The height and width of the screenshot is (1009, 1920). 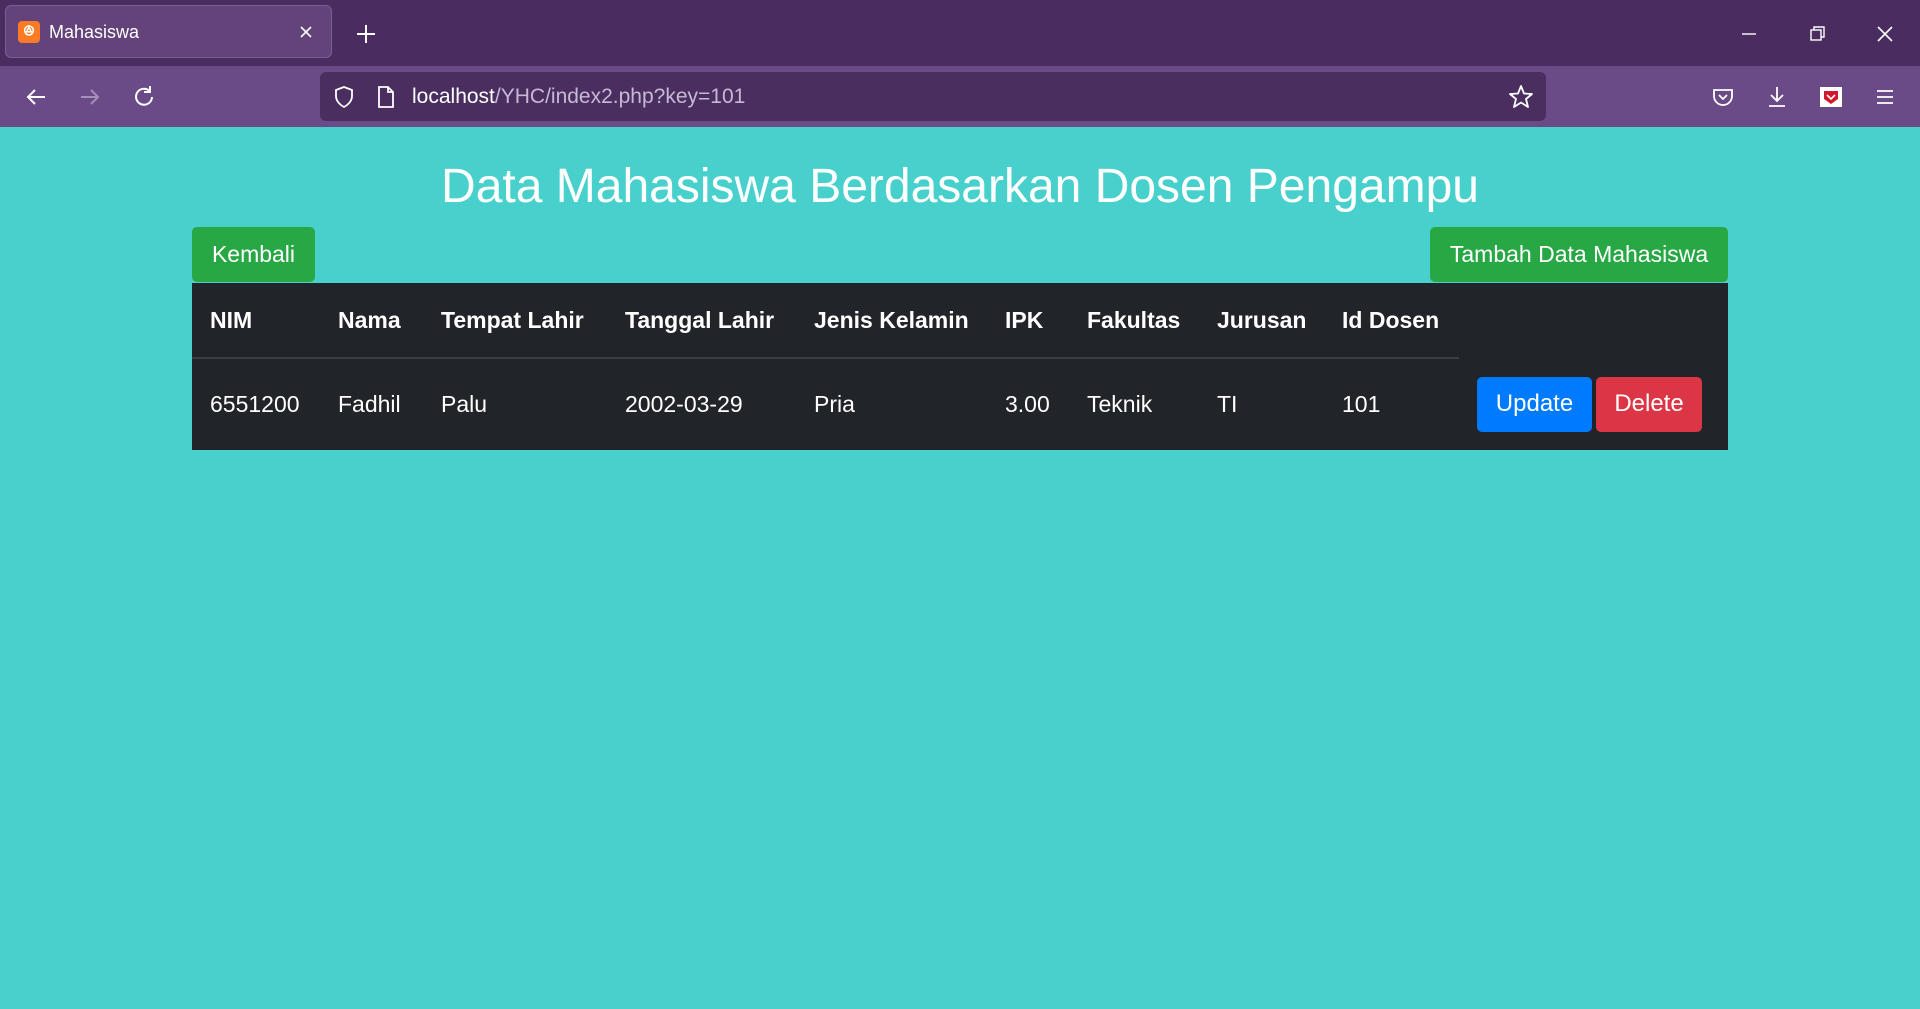 What do you see at coordinates (1534, 404) in the screenshot?
I see `update-button: Update` at bounding box center [1534, 404].